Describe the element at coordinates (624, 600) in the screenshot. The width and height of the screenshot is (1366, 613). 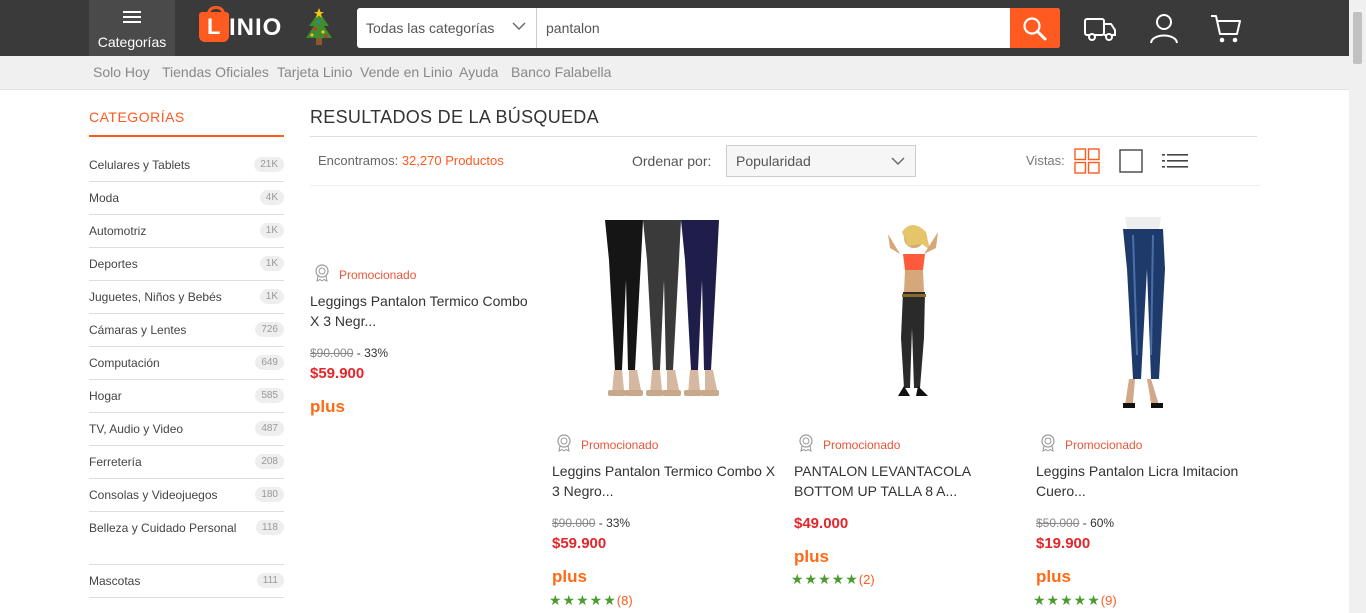
I see `review-count: (8)` at that location.